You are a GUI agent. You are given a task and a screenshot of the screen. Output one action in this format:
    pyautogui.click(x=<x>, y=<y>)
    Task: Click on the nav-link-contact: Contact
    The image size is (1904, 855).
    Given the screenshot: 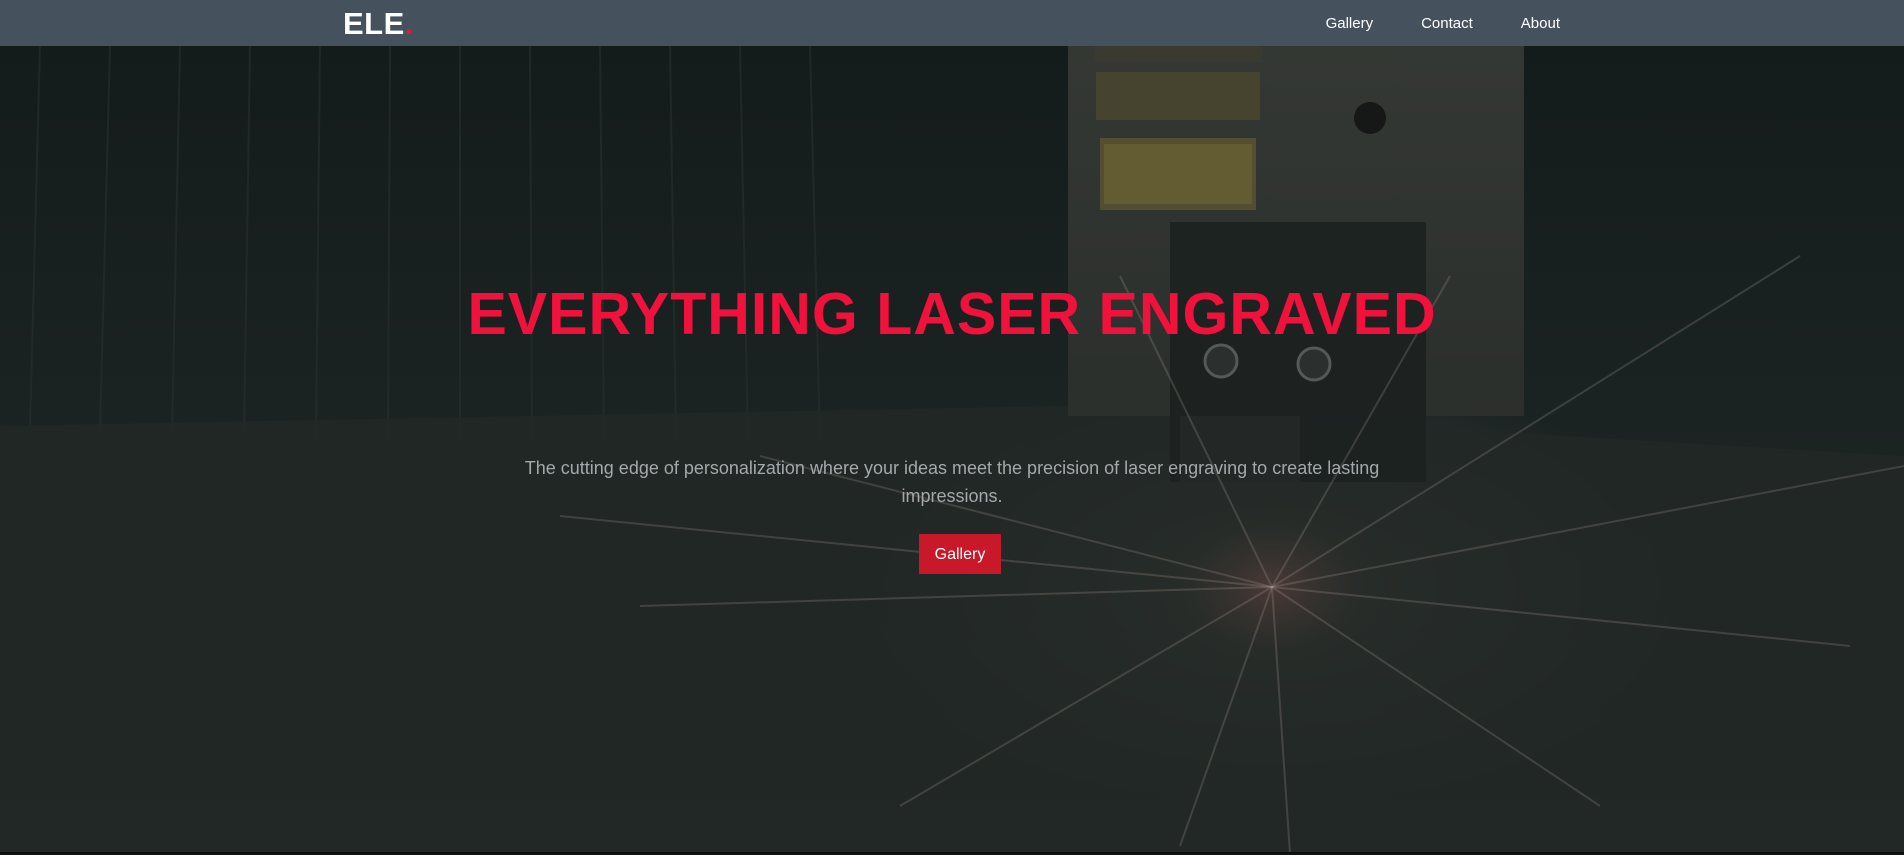 What is the action you would take?
    pyautogui.click(x=1447, y=23)
    